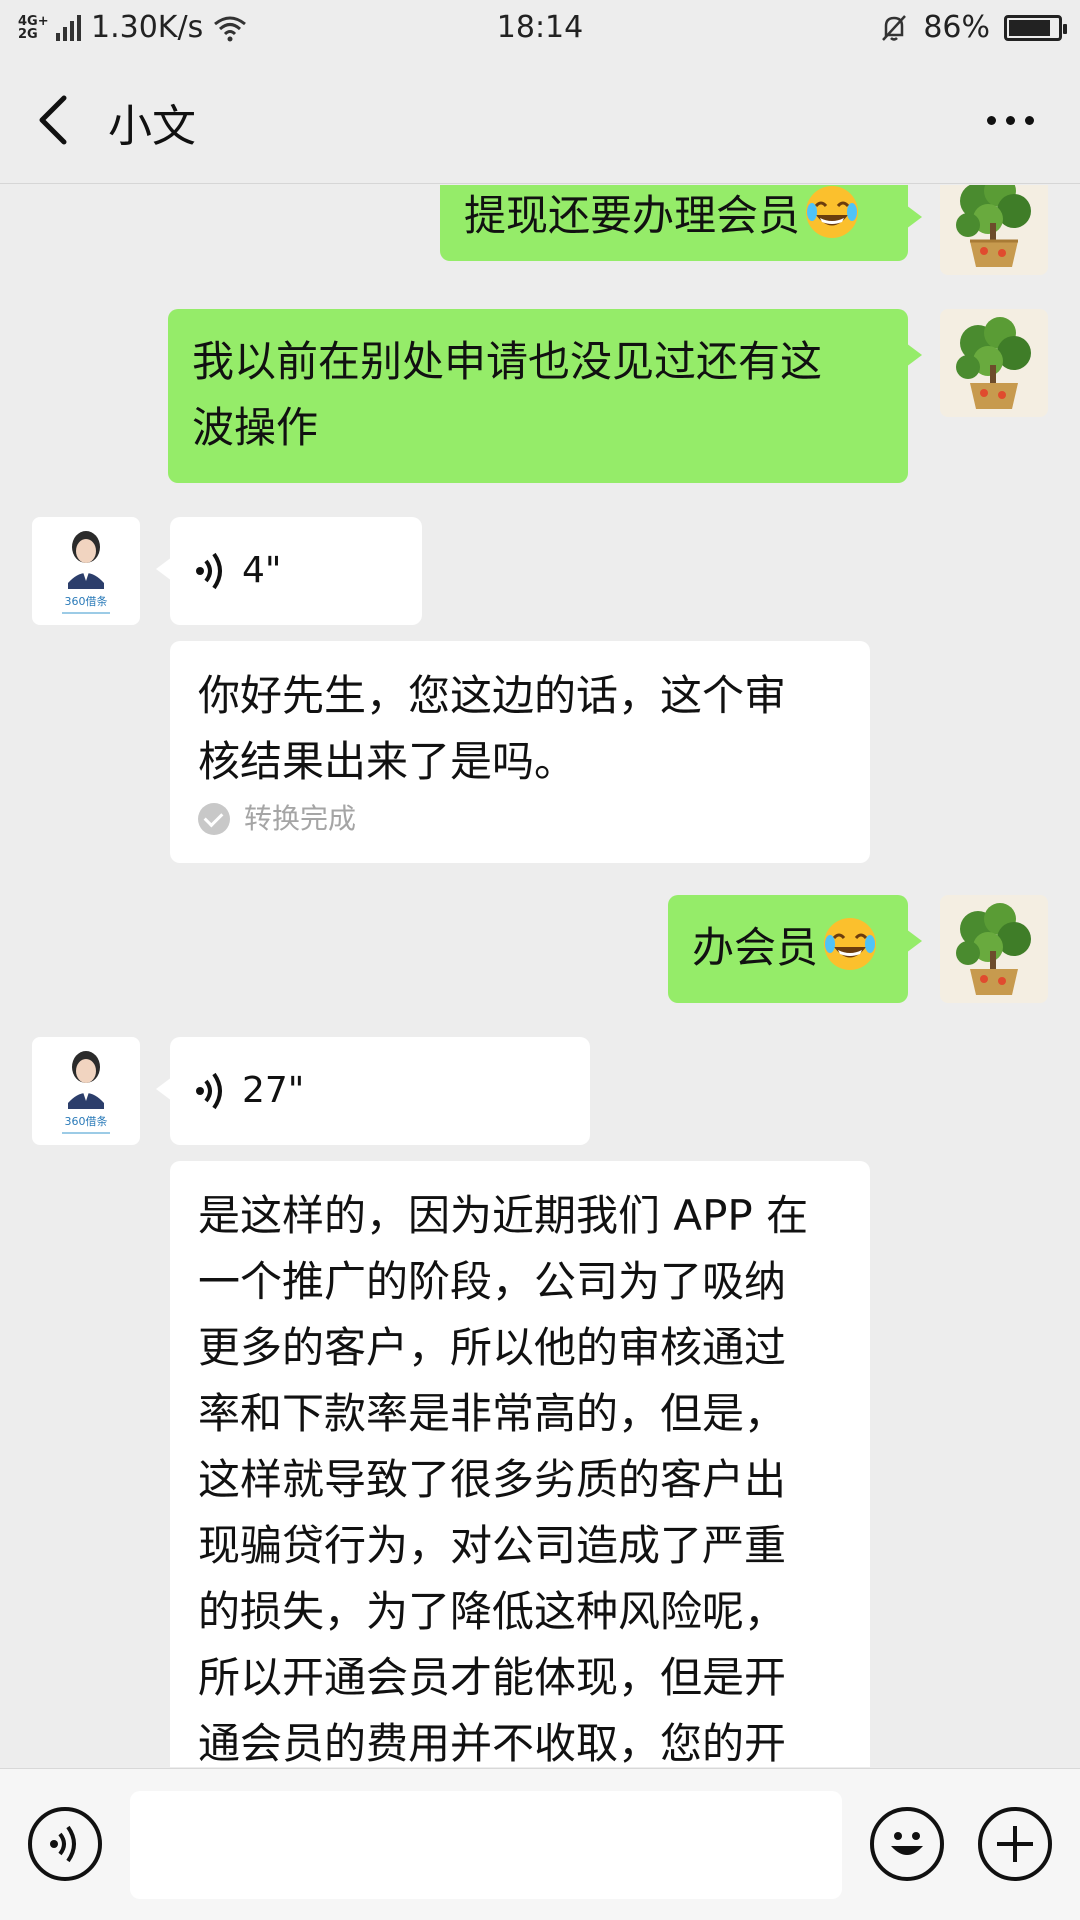 The width and height of the screenshot is (1080, 1920). I want to click on battery-icon, so click(1035, 27).